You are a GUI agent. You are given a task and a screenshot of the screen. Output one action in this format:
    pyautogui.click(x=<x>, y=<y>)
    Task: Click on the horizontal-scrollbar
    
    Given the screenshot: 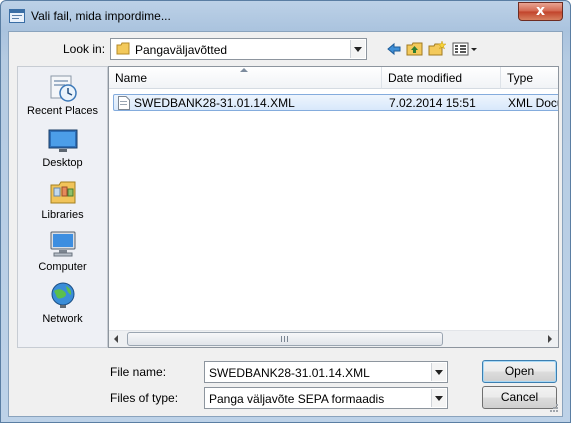 What is the action you would take?
    pyautogui.click(x=333, y=338)
    